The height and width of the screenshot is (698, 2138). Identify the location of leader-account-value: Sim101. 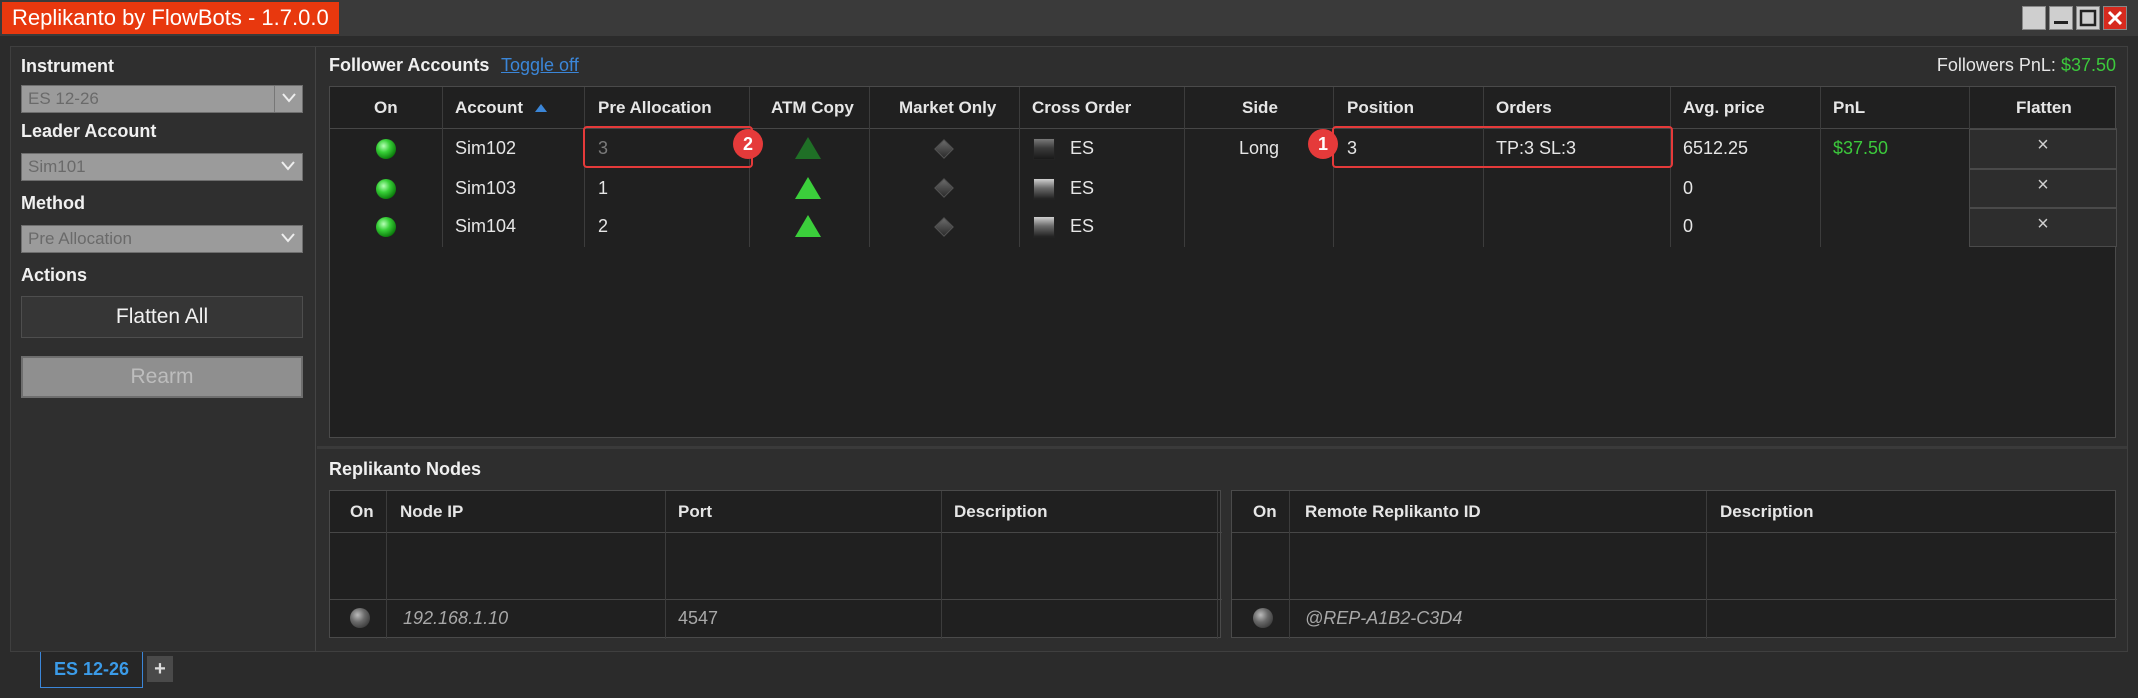
(57, 166).